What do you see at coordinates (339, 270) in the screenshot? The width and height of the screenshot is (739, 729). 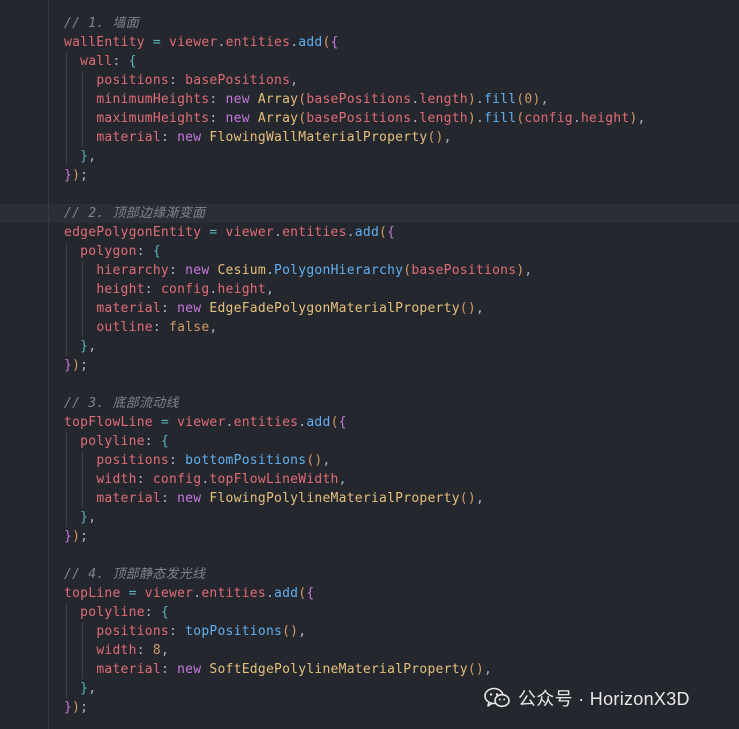 I see `code-token: PolygonHierarchy` at bounding box center [339, 270].